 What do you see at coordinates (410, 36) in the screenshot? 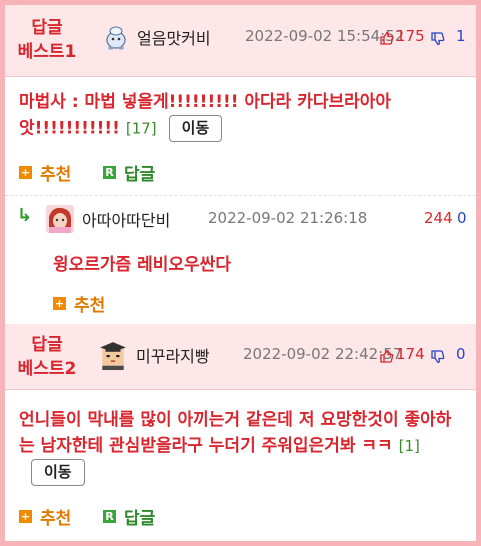
I see `up-count: 175` at bounding box center [410, 36].